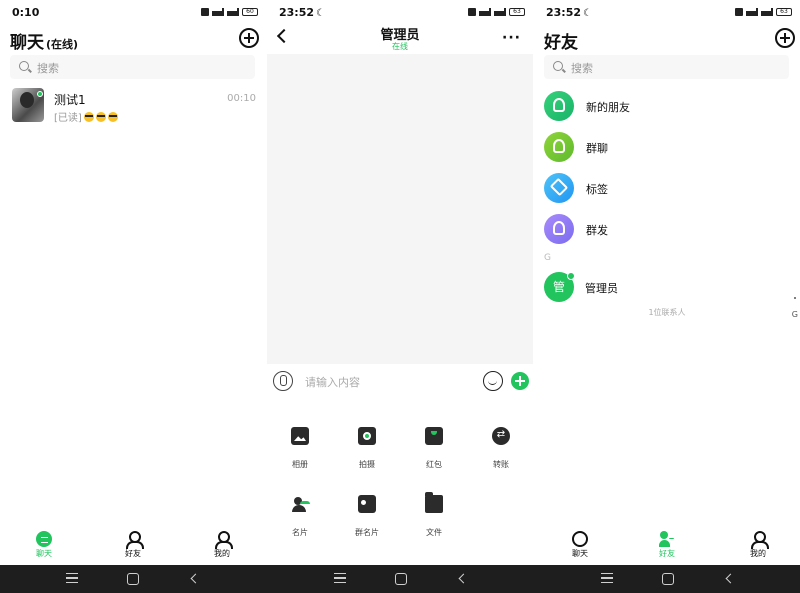 The width and height of the screenshot is (800, 593). I want to click on tool-label: 文件, so click(434, 532).